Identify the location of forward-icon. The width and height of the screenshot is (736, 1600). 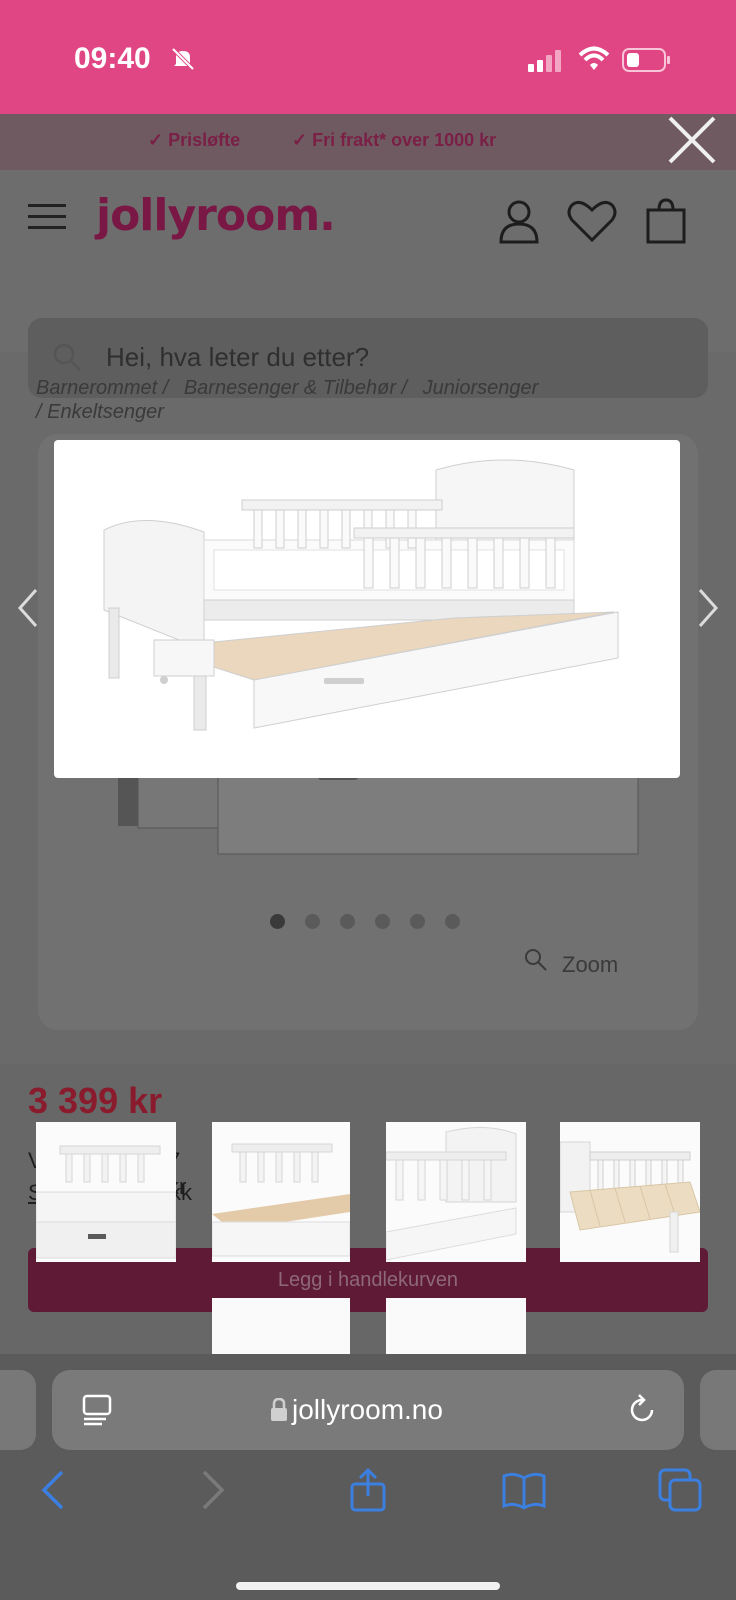
(212, 1490).